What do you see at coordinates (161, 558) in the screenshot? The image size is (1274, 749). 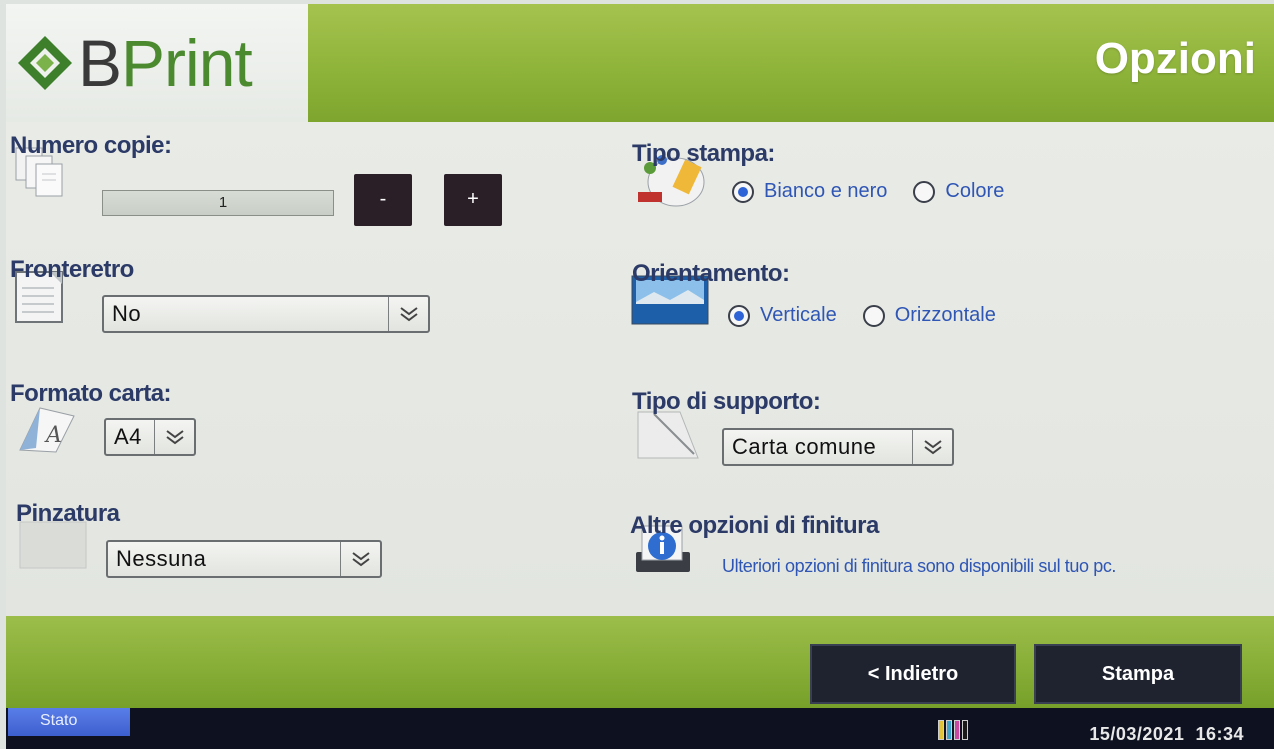 I see `stapling-selected-value: Nessuna` at bounding box center [161, 558].